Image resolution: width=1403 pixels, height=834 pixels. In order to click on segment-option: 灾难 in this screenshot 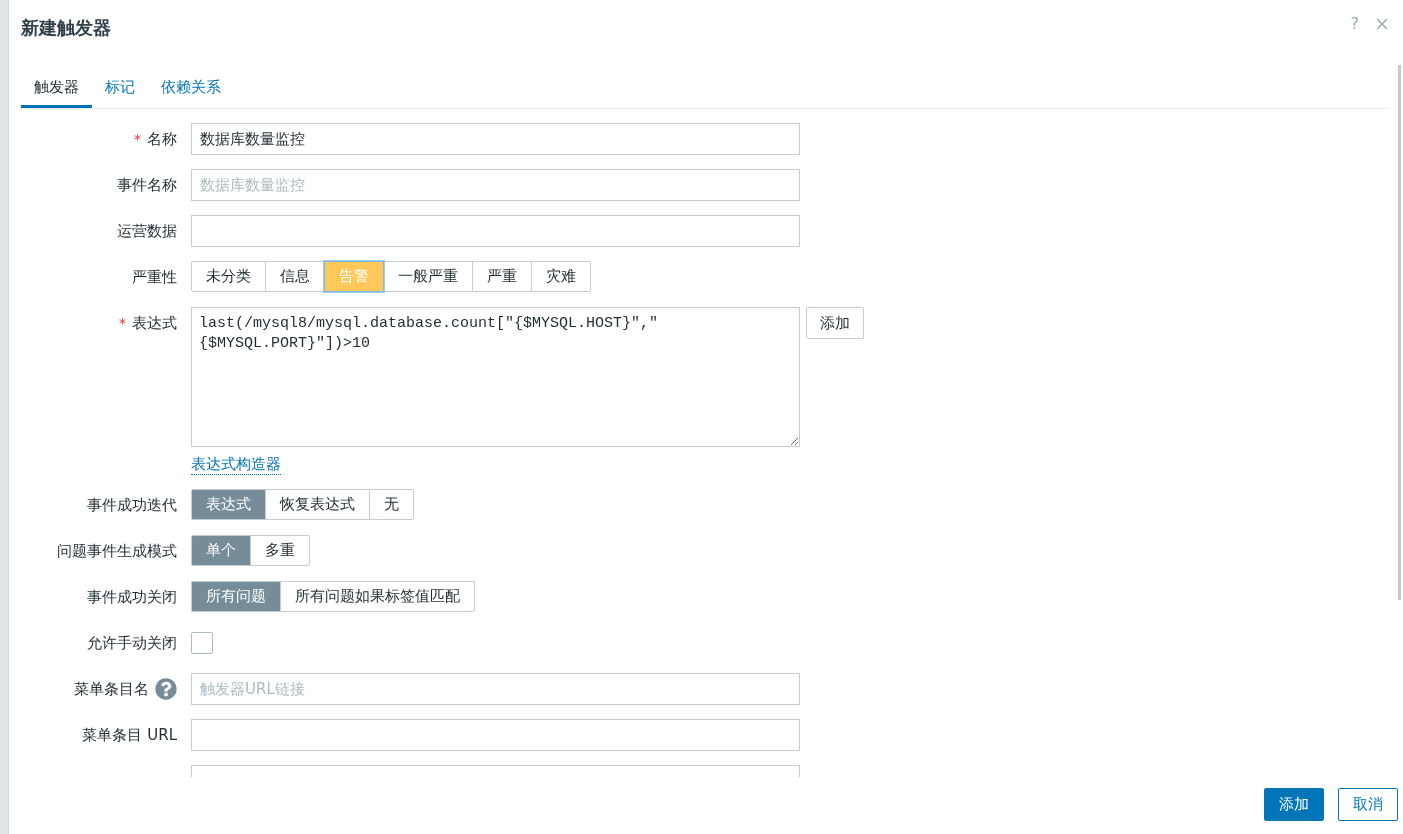, I will do `click(561, 276)`.